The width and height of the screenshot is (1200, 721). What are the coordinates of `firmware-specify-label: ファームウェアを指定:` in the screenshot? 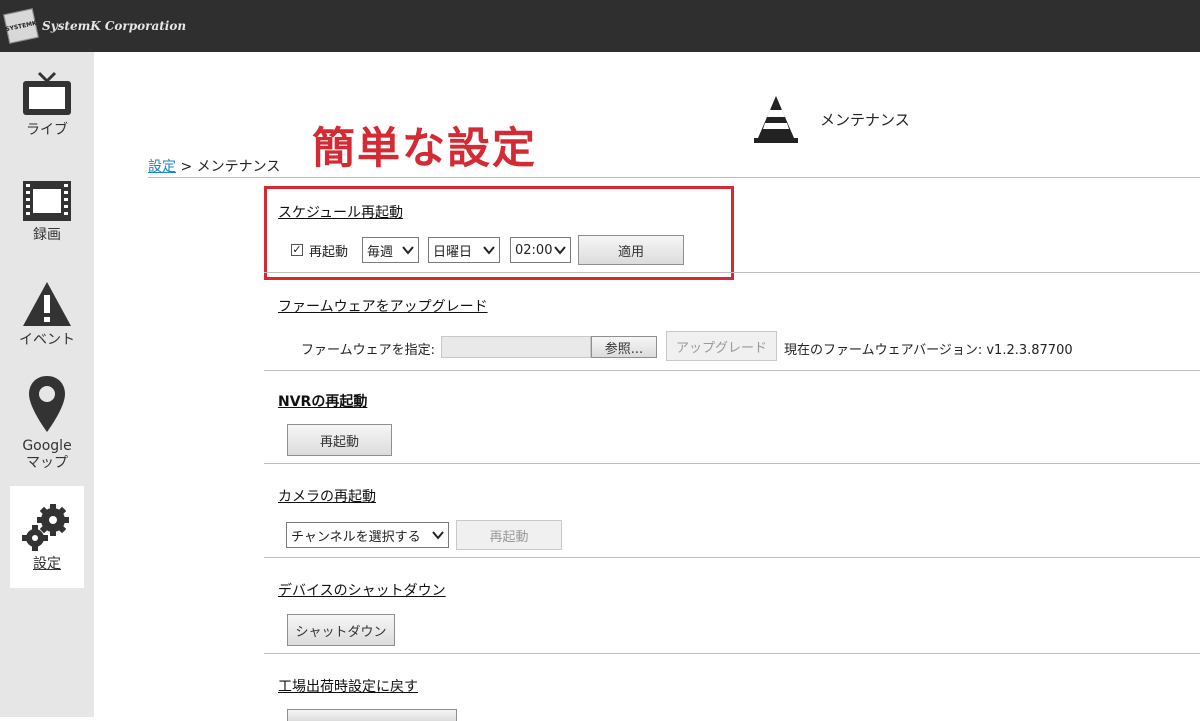 It's located at (368, 350).